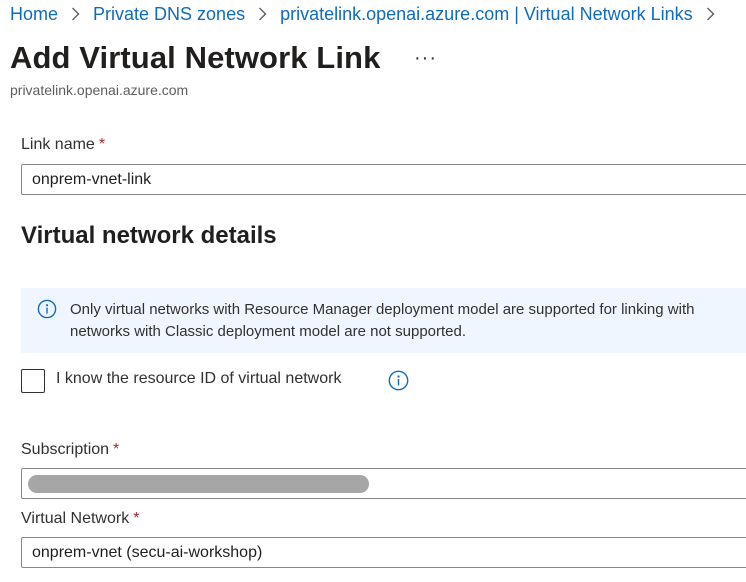  Describe the element at coordinates (75, 518) in the screenshot. I see `virtual-network-label-text: Virtual Network` at that location.